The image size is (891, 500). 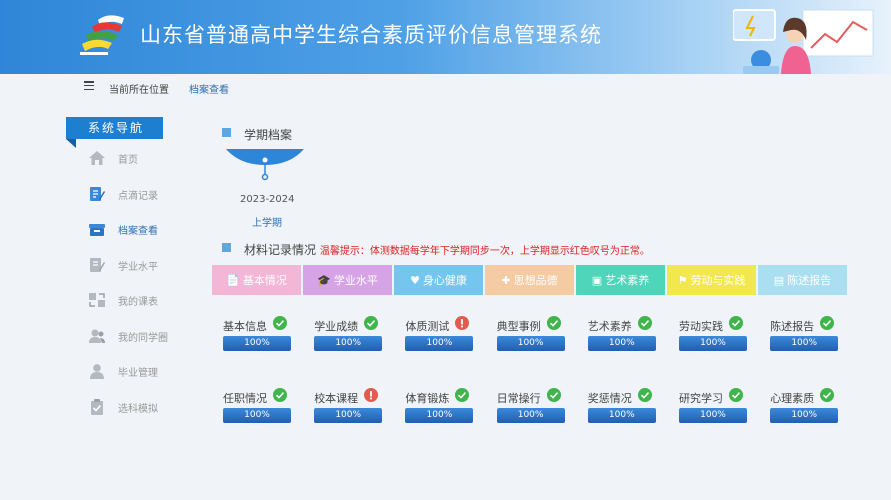 I want to click on sidebar-item-subject-simulation: 选科模拟, so click(x=138, y=407).